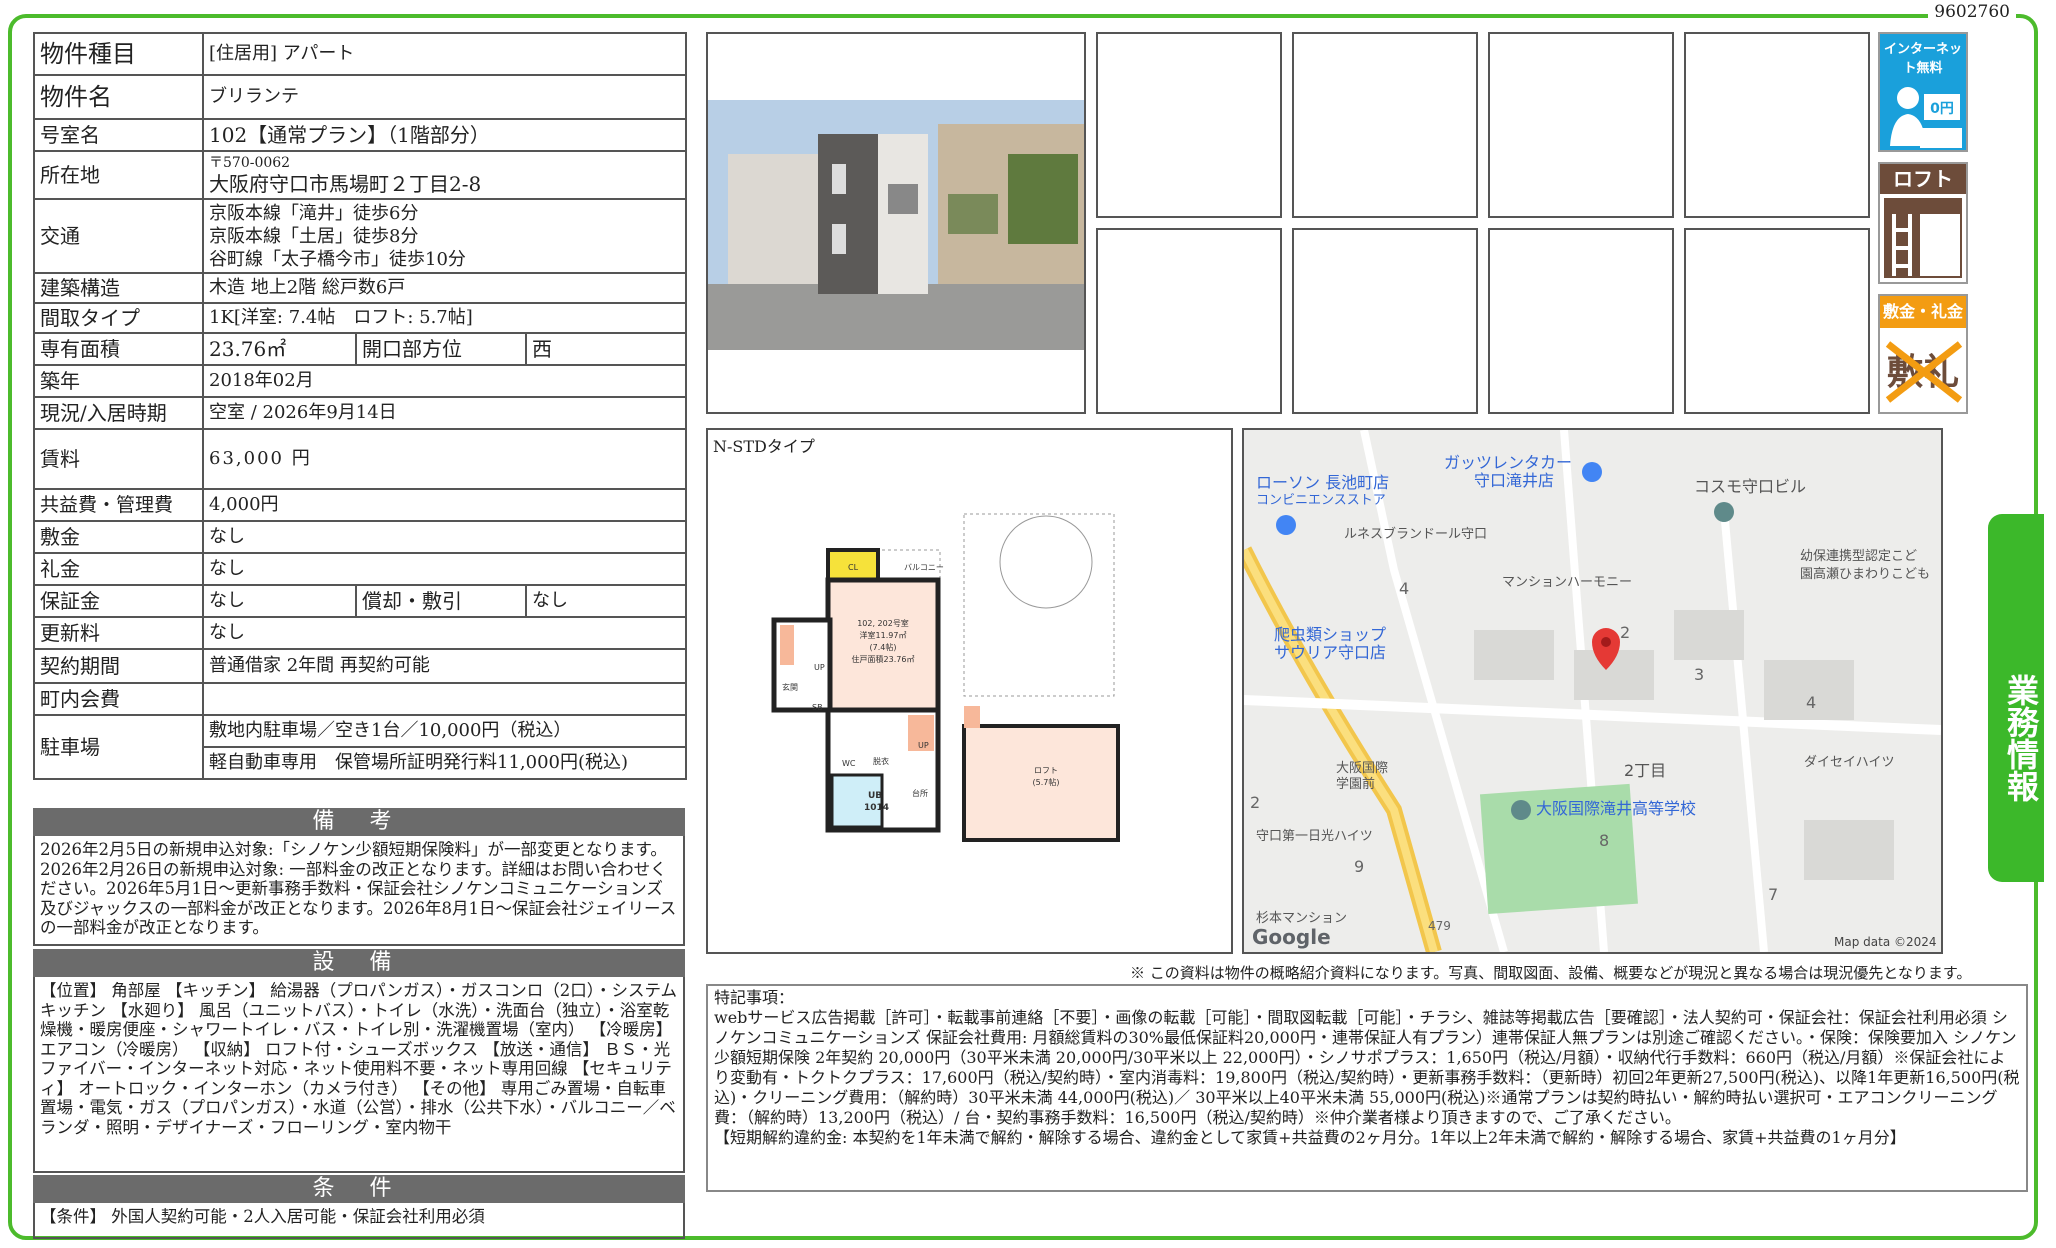  Describe the element at coordinates (118, 569) in the screenshot. I see `keymoney-label: 礼金` at that location.